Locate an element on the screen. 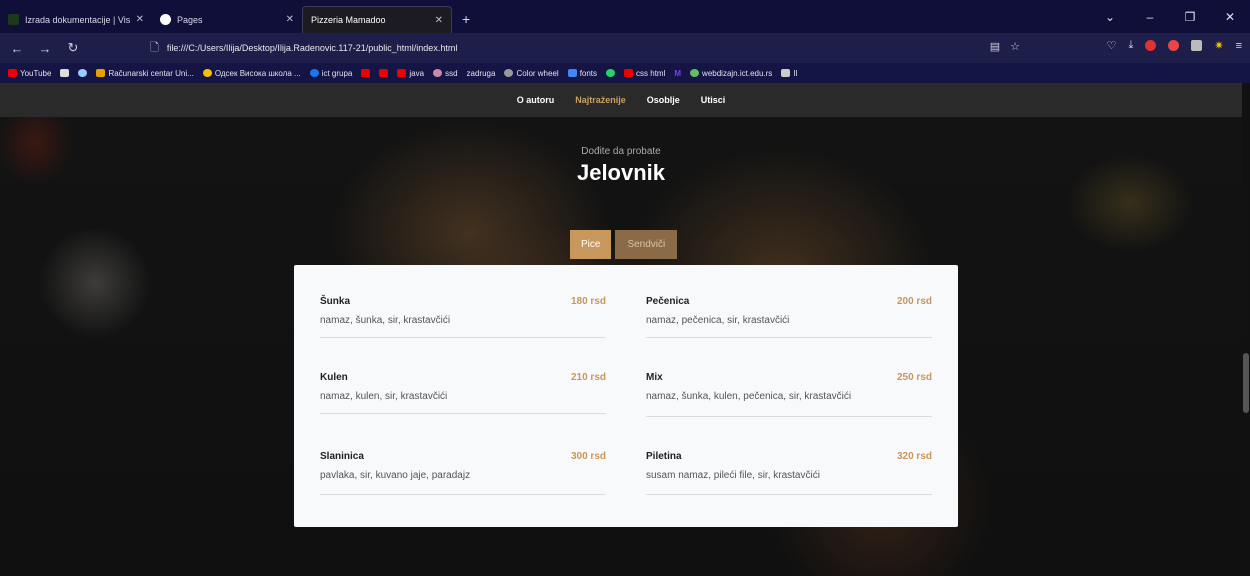 The width and height of the screenshot is (1250, 576). bookmark-fonts: fonts is located at coordinates (582, 73).